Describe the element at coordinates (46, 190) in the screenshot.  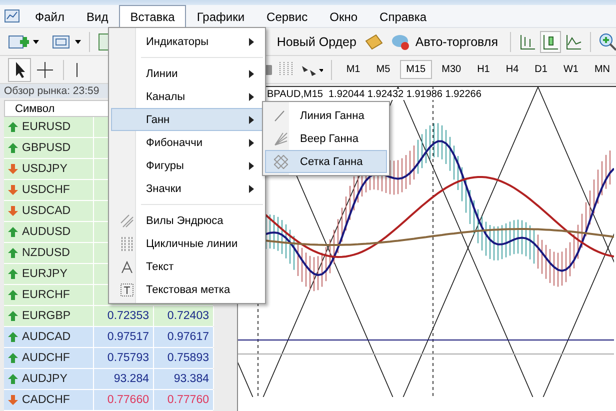
I see `symbol-text: USDCHF` at that location.